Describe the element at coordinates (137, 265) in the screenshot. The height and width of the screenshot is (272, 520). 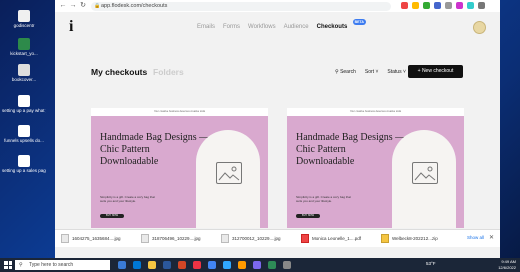
I see `edge-icon` at that location.